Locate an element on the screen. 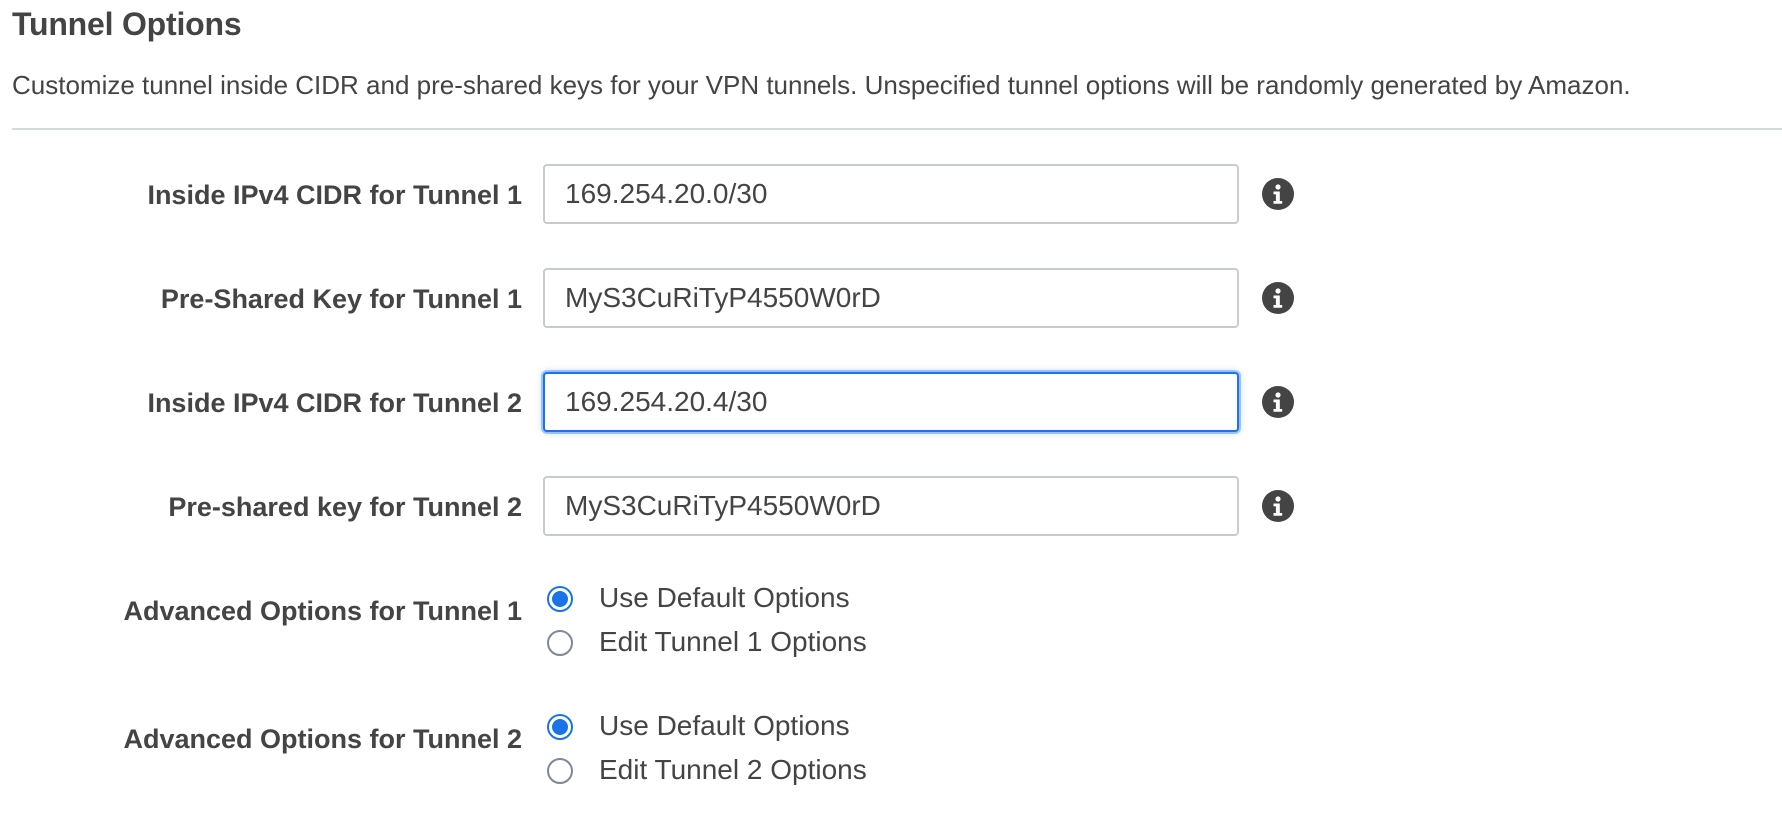 Image resolution: width=1782 pixels, height=818 pixels. section-title: Tunnel Options is located at coordinates (127, 24).